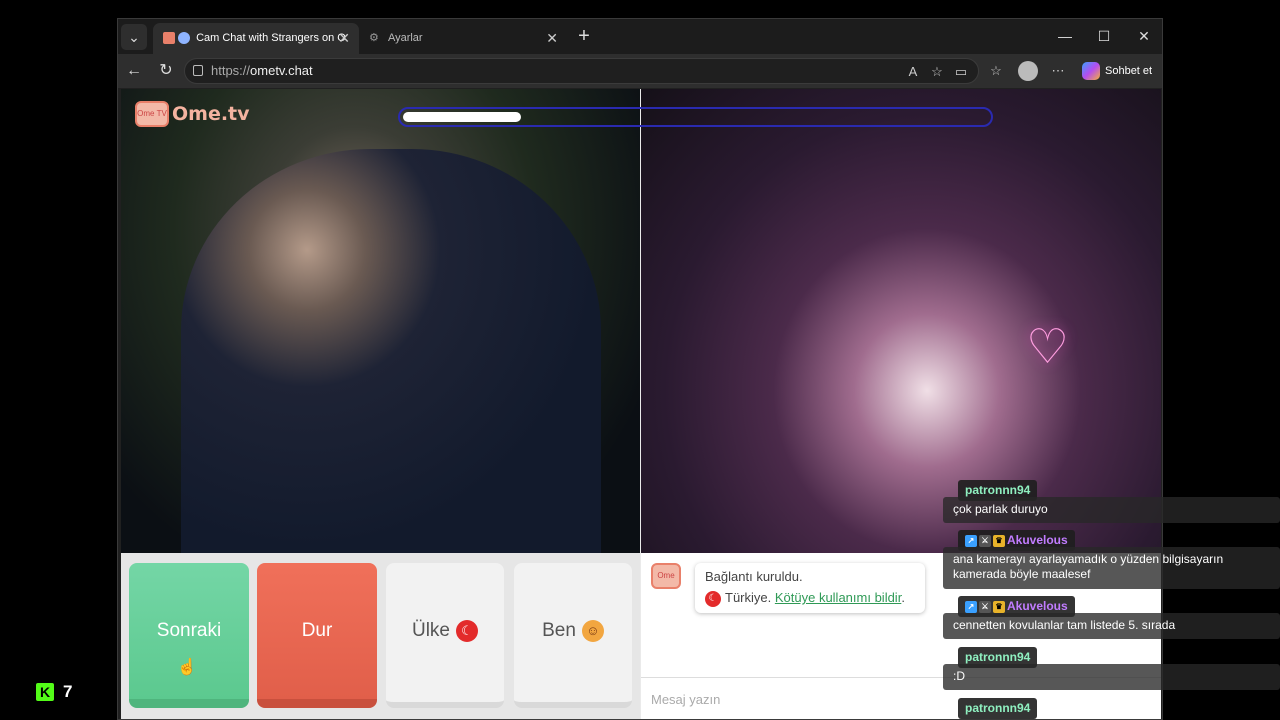  I want to click on stop-button: Dur, so click(317, 635).